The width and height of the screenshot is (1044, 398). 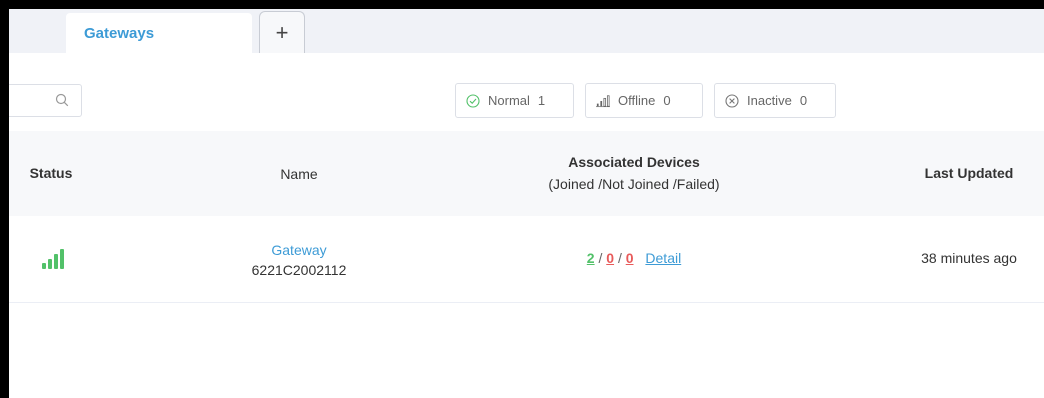 What do you see at coordinates (473, 100) in the screenshot?
I see `check-circle-icon` at bounding box center [473, 100].